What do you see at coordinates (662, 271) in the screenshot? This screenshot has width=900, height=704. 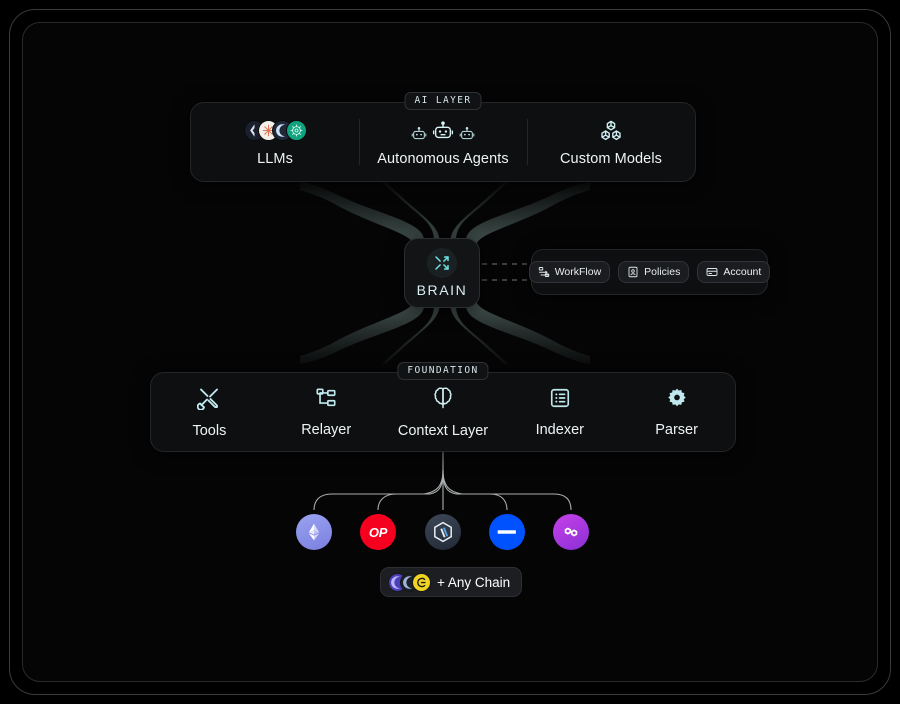 I see `chip-policies-label: Policies` at bounding box center [662, 271].